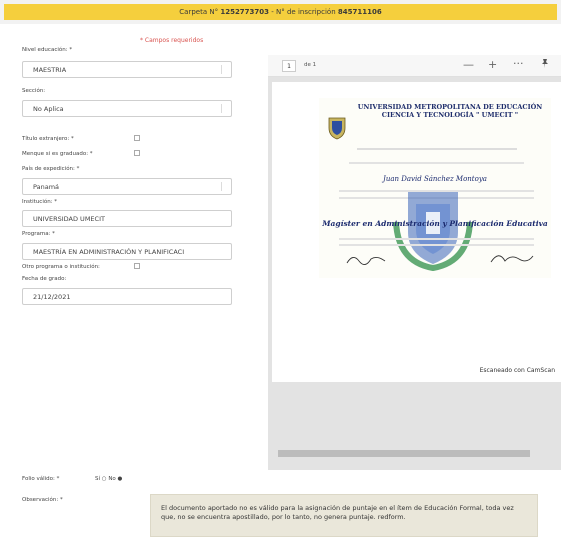 The width and height of the screenshot is (561, 537). What do you see at coordinates (47, 50) in the screenshot?
I see `nivel-label: Nivel educación: *` at bounding box center [47, 50].